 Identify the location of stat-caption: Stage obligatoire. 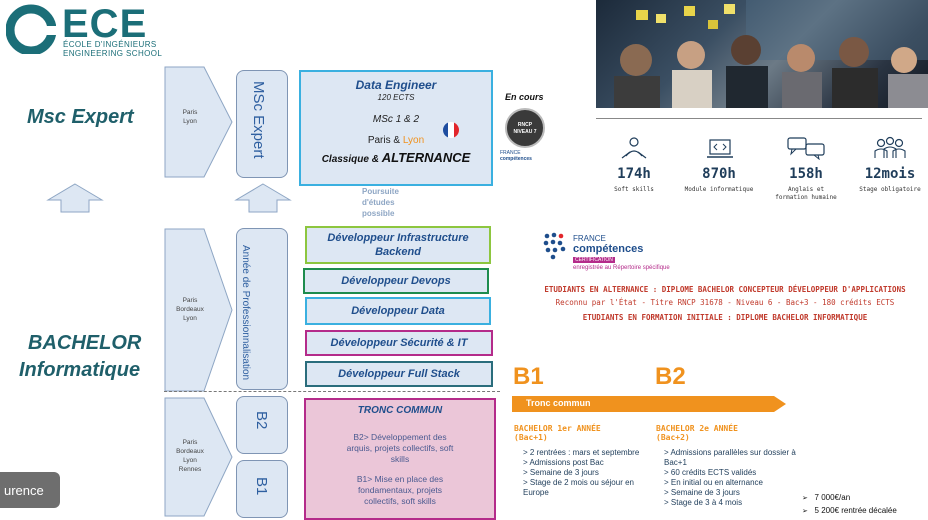
(890, 189).